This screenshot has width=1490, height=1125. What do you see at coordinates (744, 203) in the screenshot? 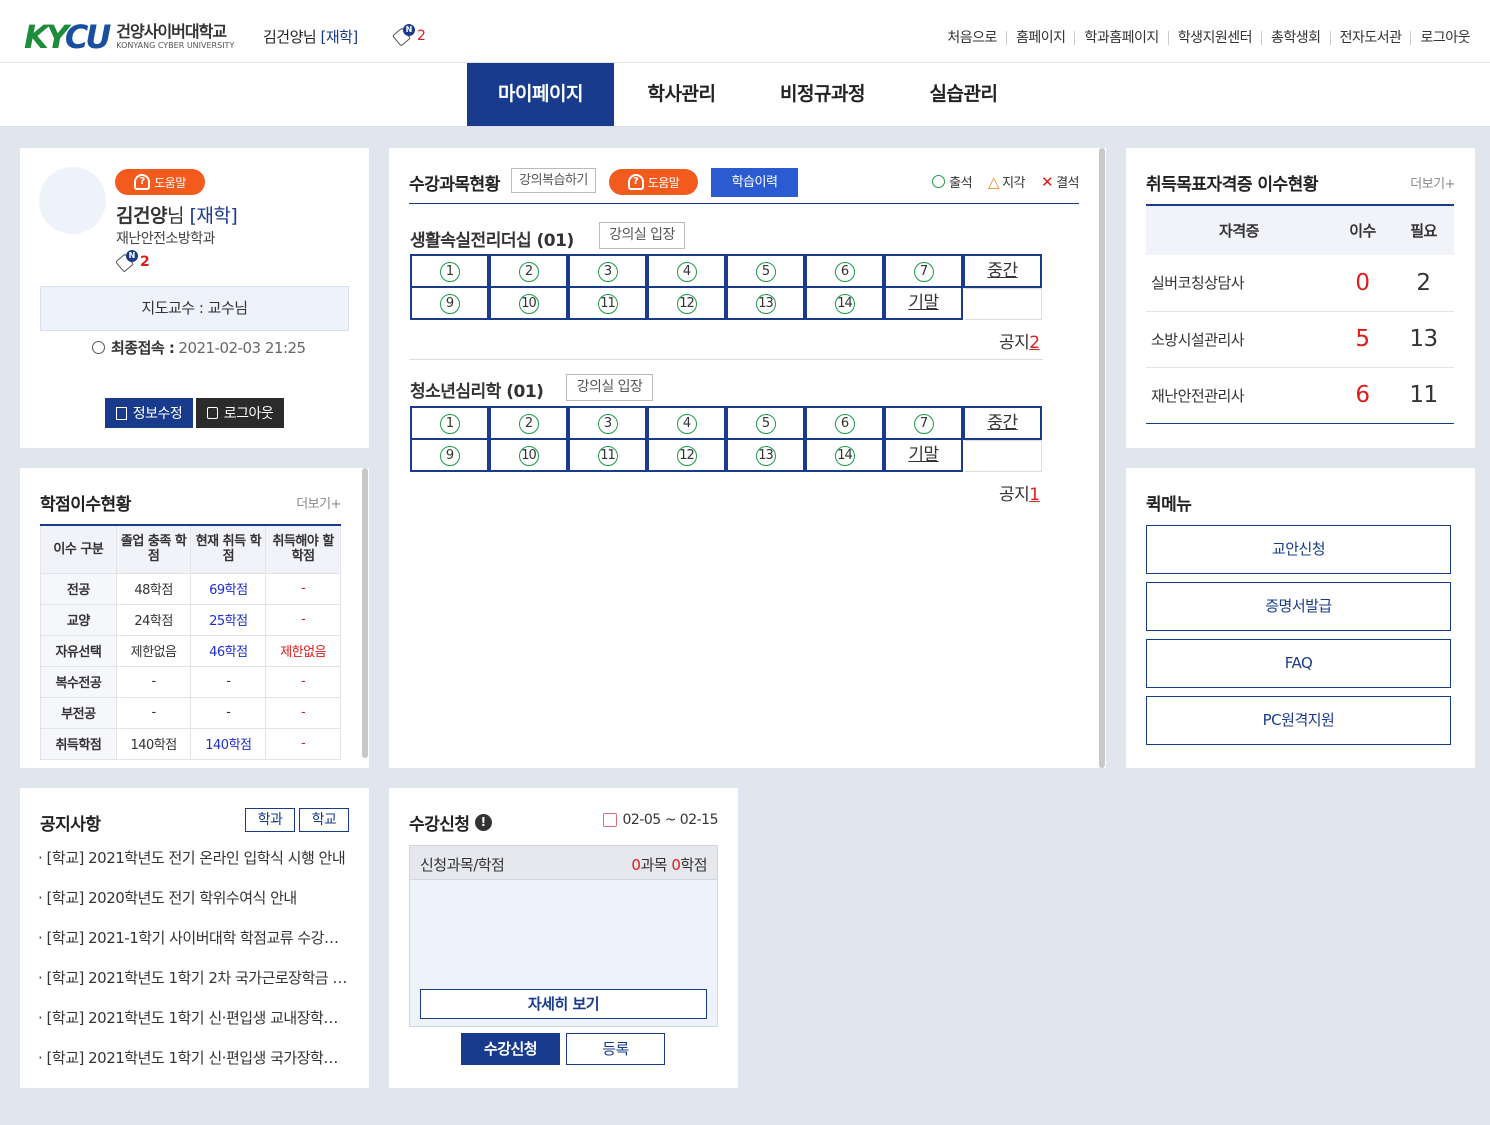
I see `courses-title-divider` at bounding box center [744, 203].